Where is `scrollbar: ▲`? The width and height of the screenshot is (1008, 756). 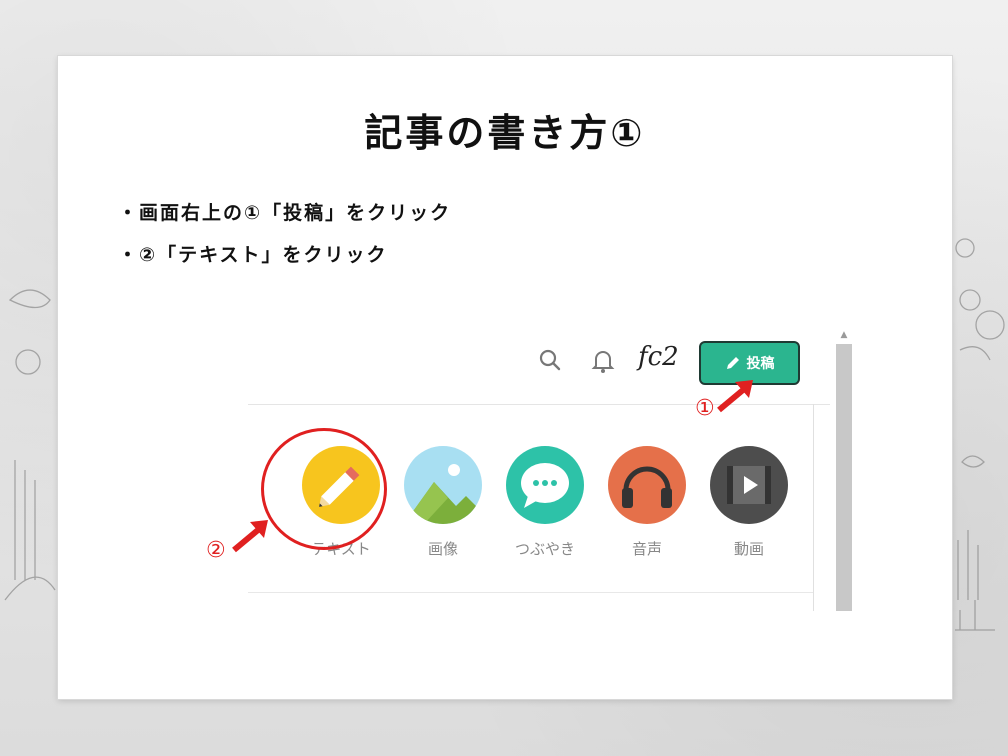
scrollbar: ▲ is located at coordinates (844, 468).